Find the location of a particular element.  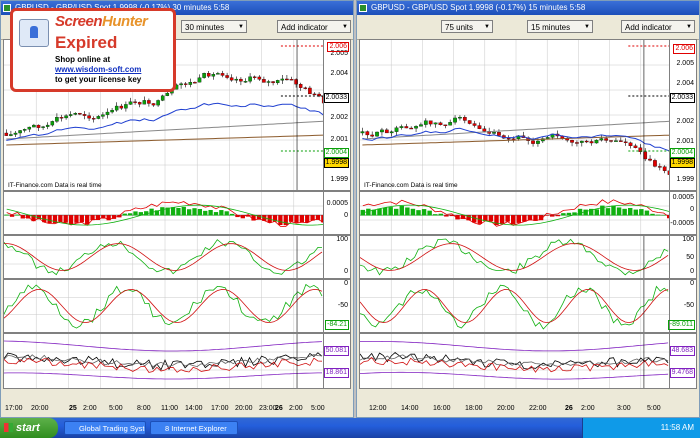

chart-toolbar: 75 units ▼ 15 minutes ▼ Add indicator ▼ is located at coordinates (528, 27).